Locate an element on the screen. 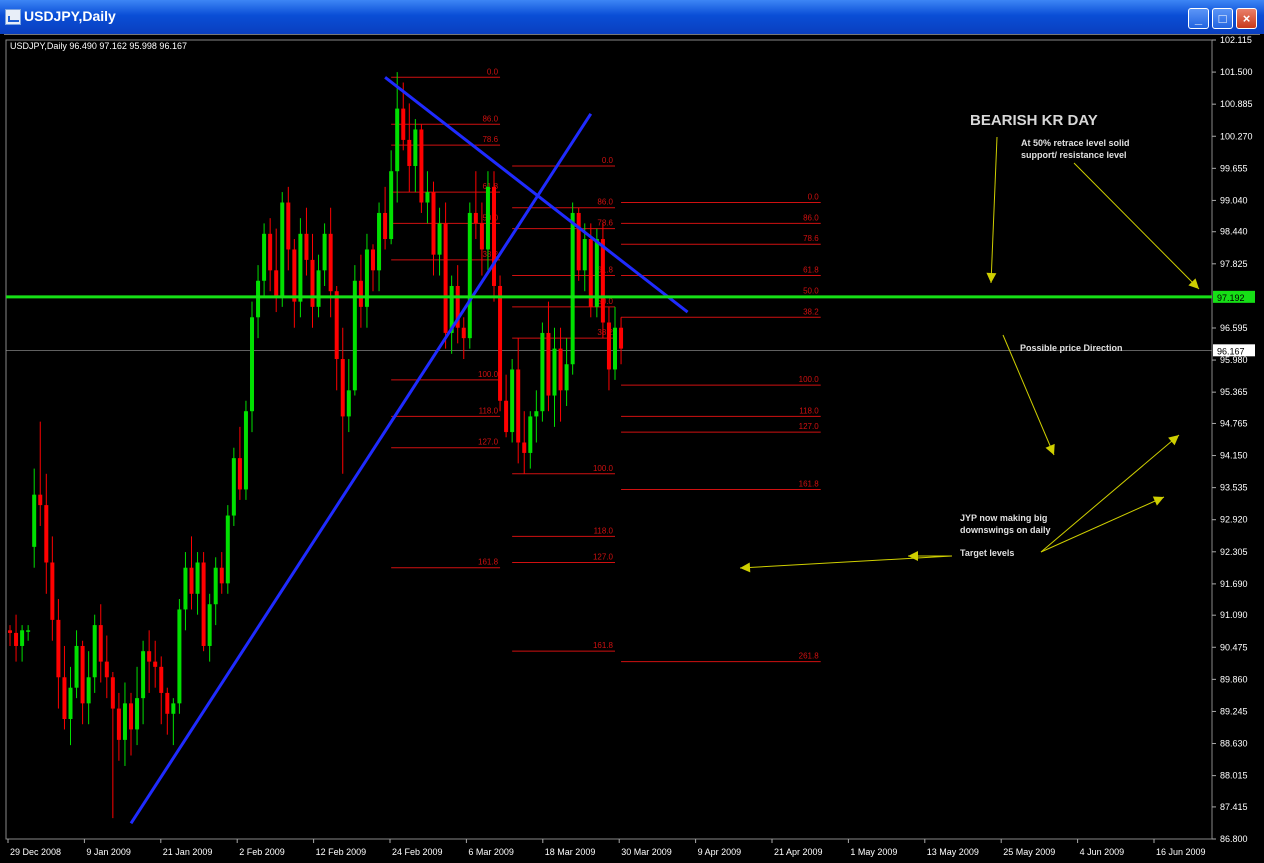 This screenshot has height=863, width=1264. bearish-kr-day-label: BEARISH KR DAY is located at coordinates (1034, 120).